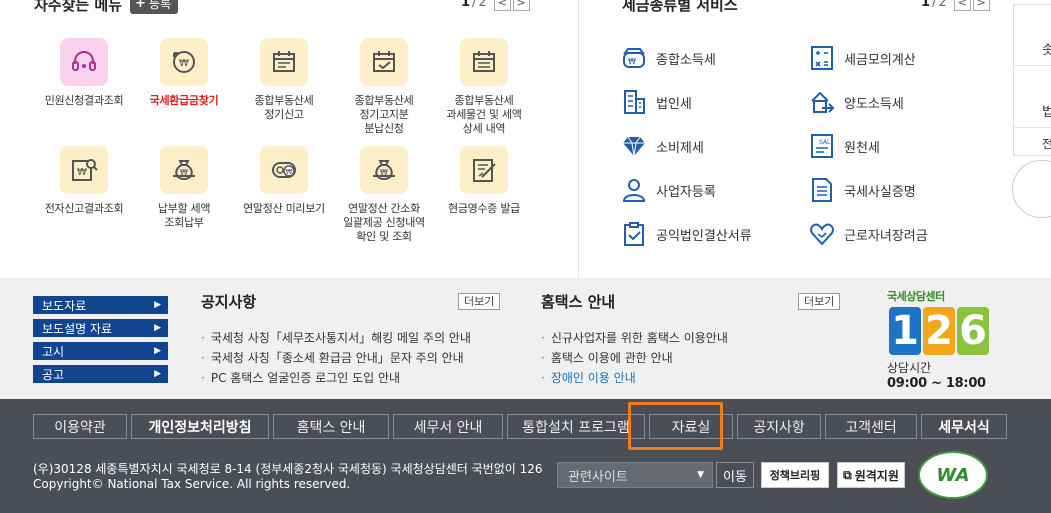  I want to click on pager-current: 1, so click(926, 5).